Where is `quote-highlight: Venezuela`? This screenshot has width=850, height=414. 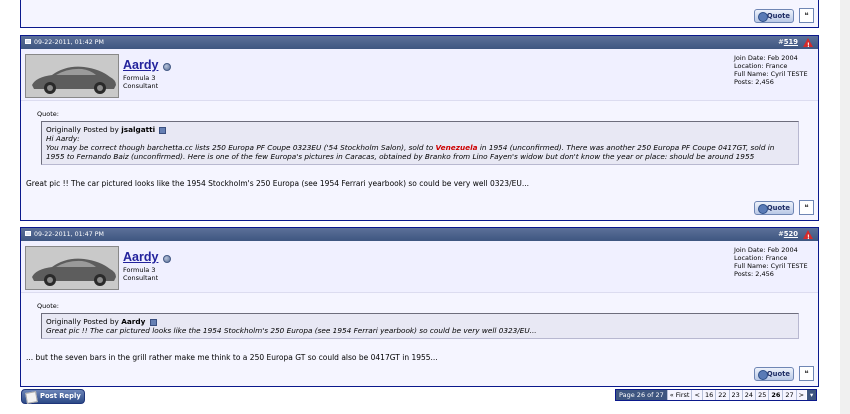
quote-highlight: Venezuela is located at coordinates (456, 147).